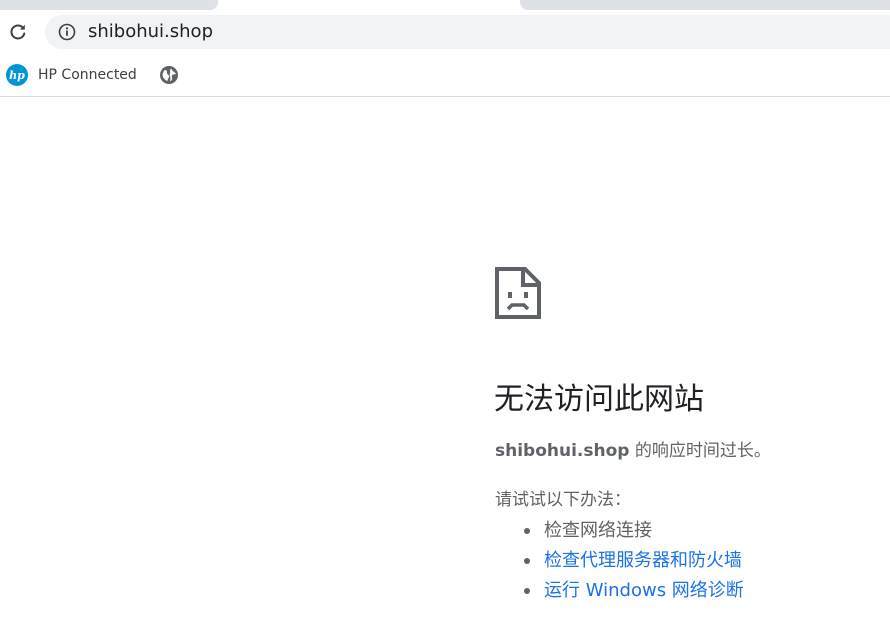 The image size is (890, 629). I want to click on reload-icon, so click(18, 32).